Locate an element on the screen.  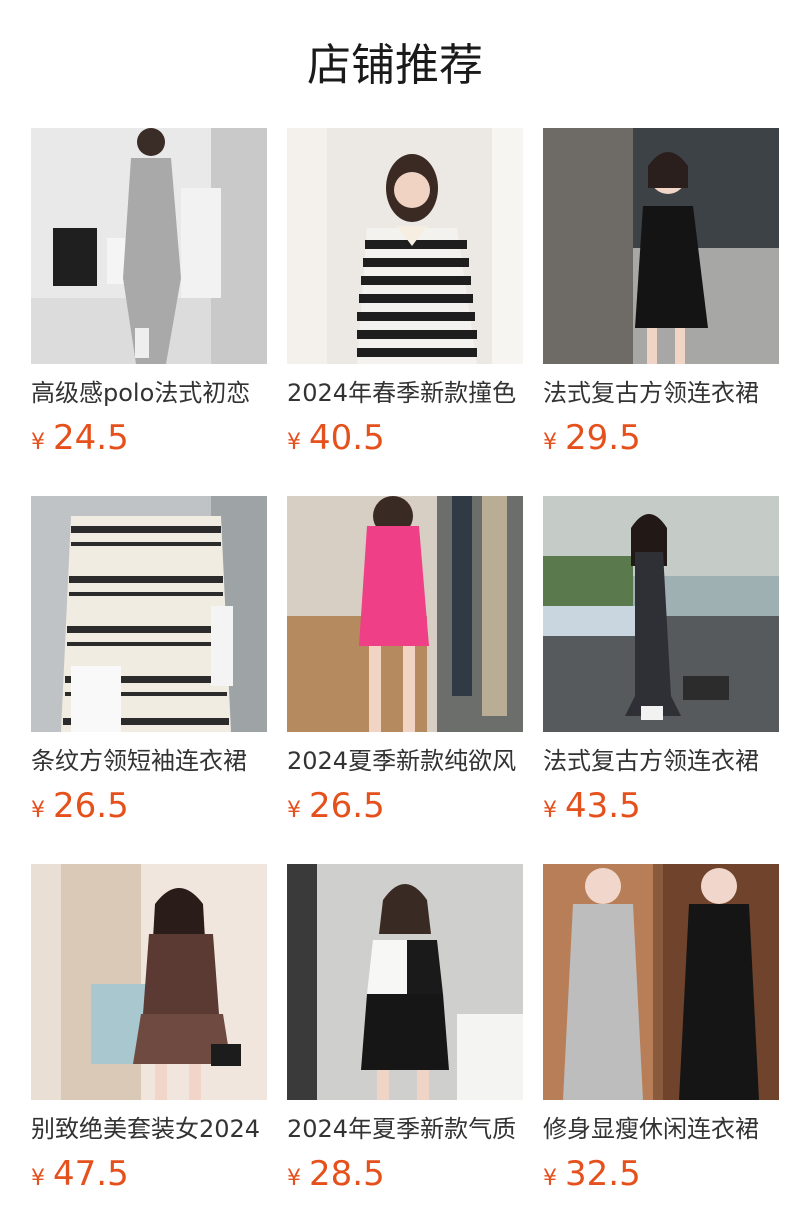
product-card: 条纹方领短袖连衣裙 ¥26.5 is located at coordinates (149, 666).